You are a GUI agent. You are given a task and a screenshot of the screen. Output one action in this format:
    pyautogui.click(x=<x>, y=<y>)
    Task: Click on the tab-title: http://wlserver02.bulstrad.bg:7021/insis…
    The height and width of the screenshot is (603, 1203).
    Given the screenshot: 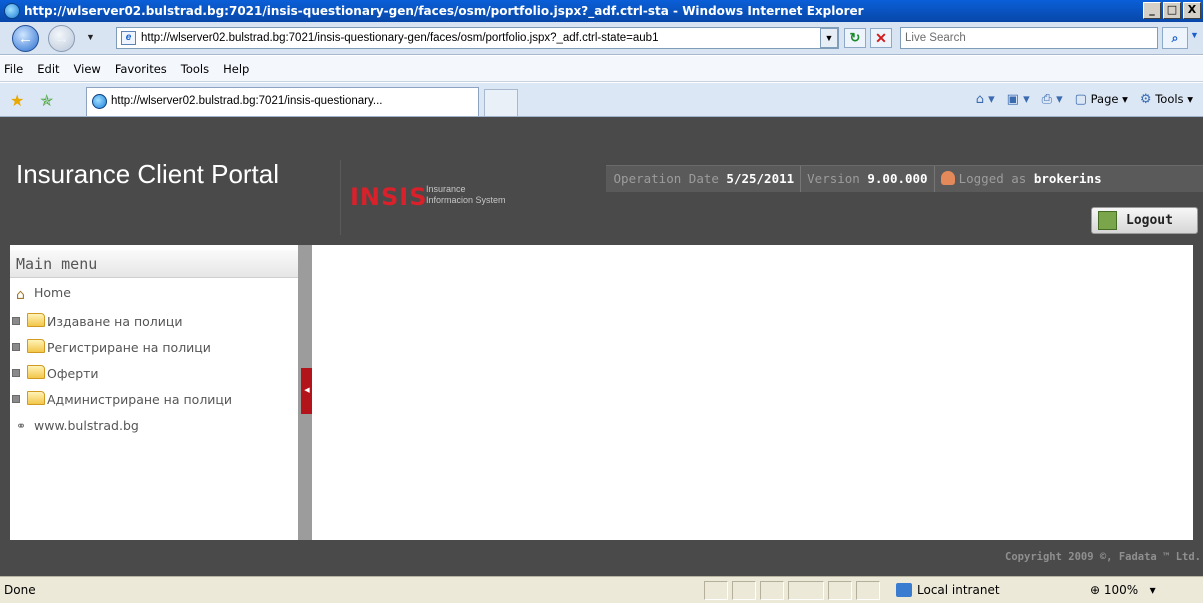 What is the action you would take?
    pyautogui.click(x=247, y=101)
    